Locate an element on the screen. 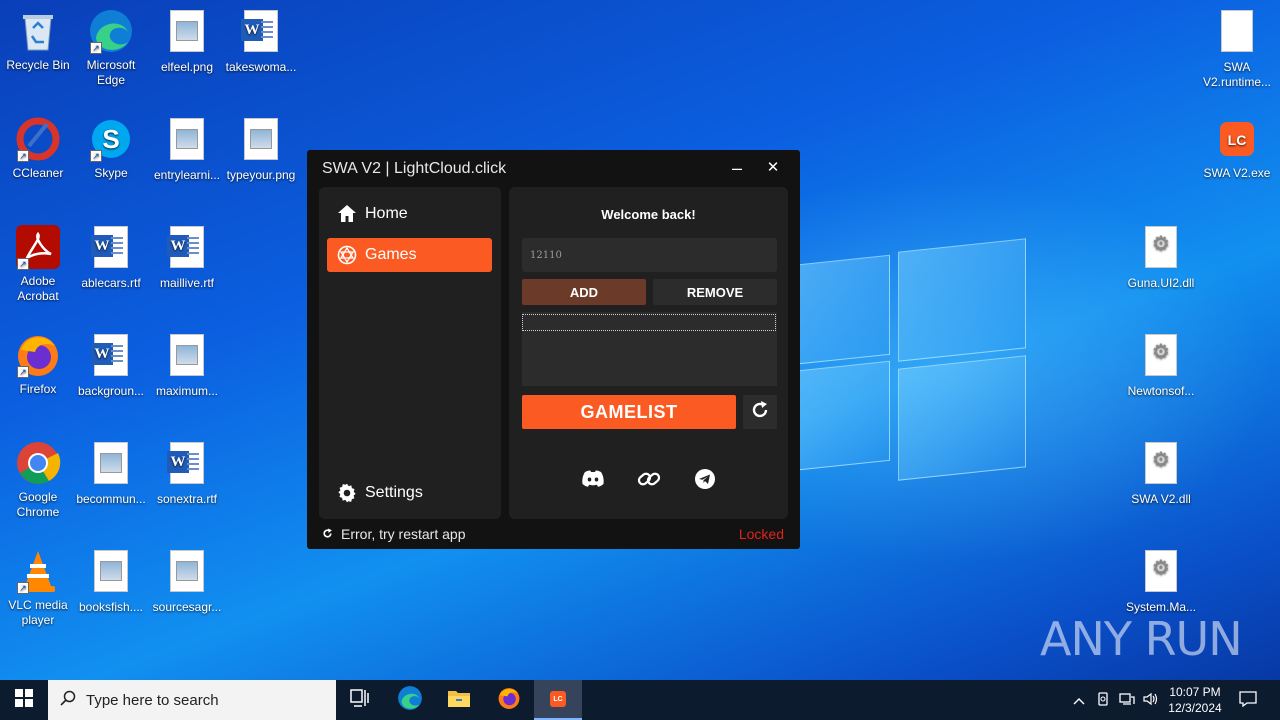 The width and height of the screenshot is (1280, 720). network-icon is located at coordinates (1127, 700).